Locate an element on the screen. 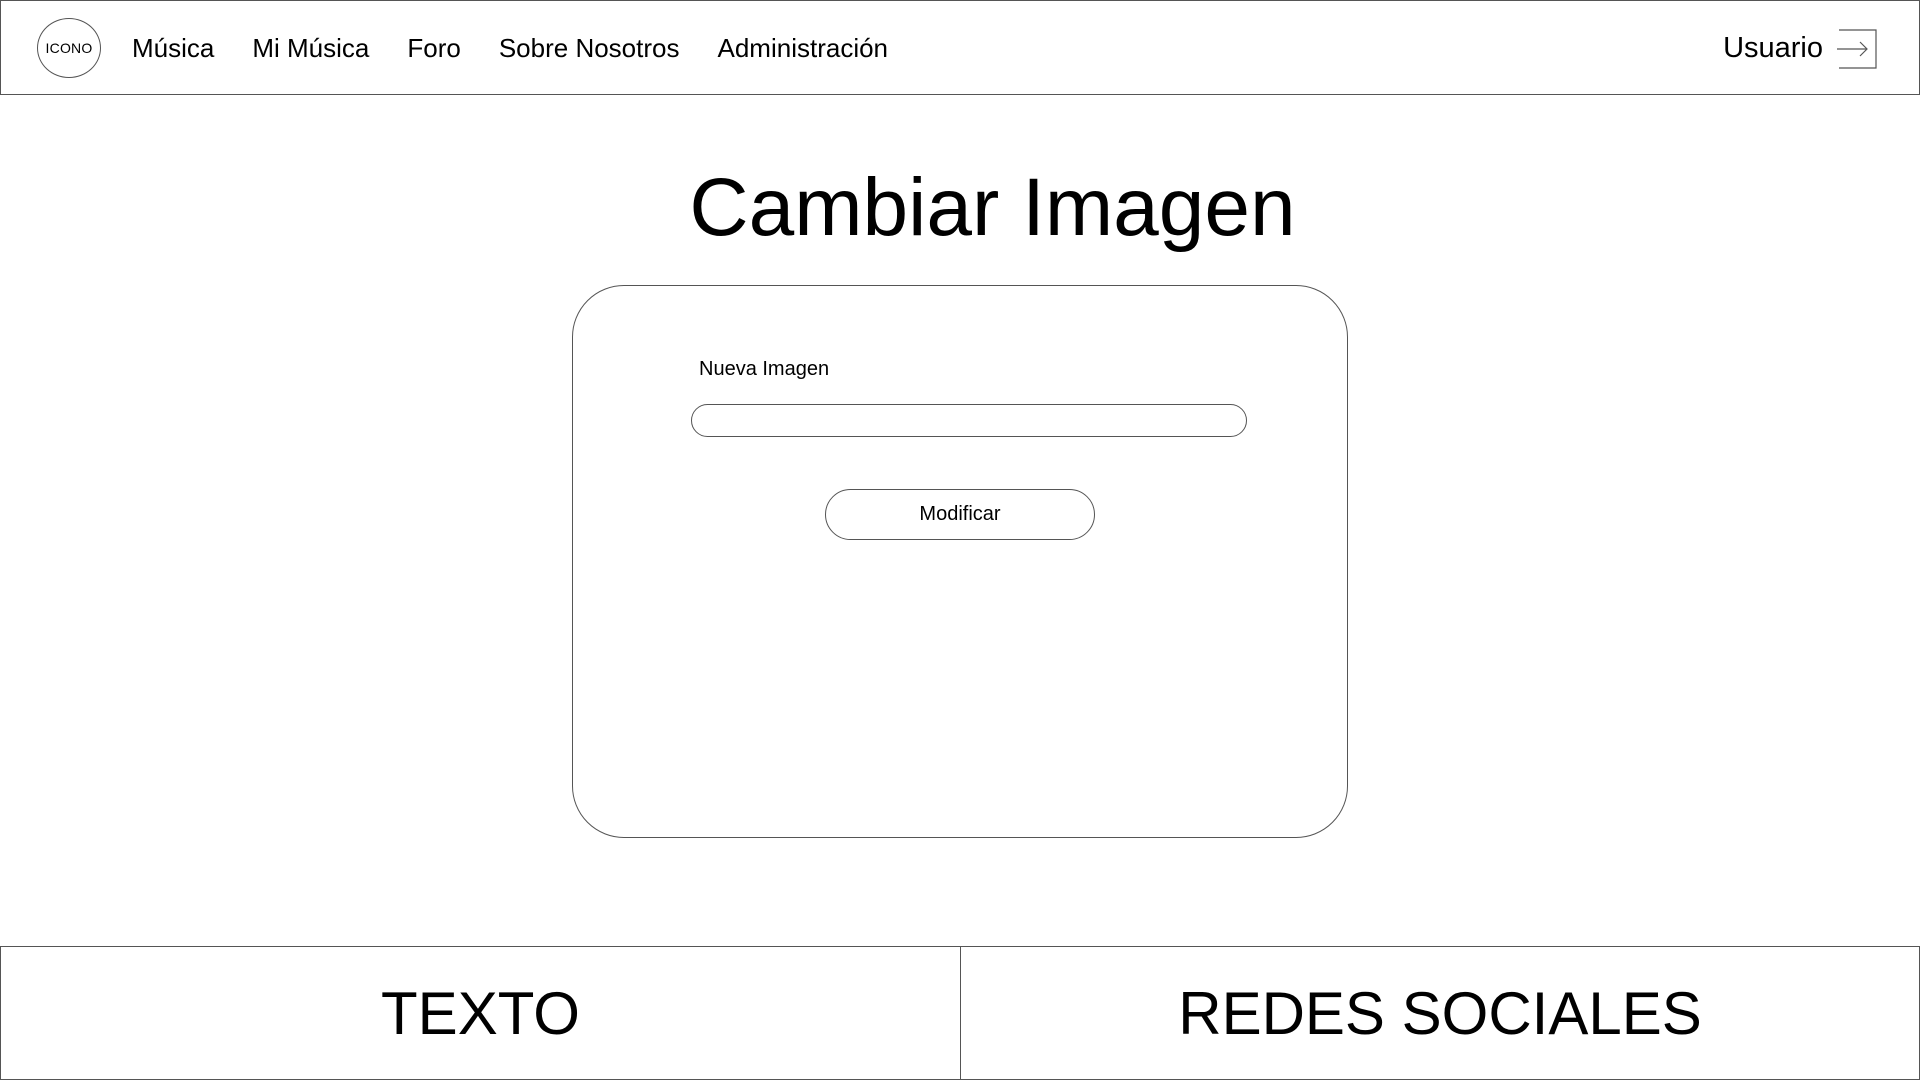 This screenshot has height=1080, width=1920. nav-item-administracion: Administración is located at coordinates (803, 48).